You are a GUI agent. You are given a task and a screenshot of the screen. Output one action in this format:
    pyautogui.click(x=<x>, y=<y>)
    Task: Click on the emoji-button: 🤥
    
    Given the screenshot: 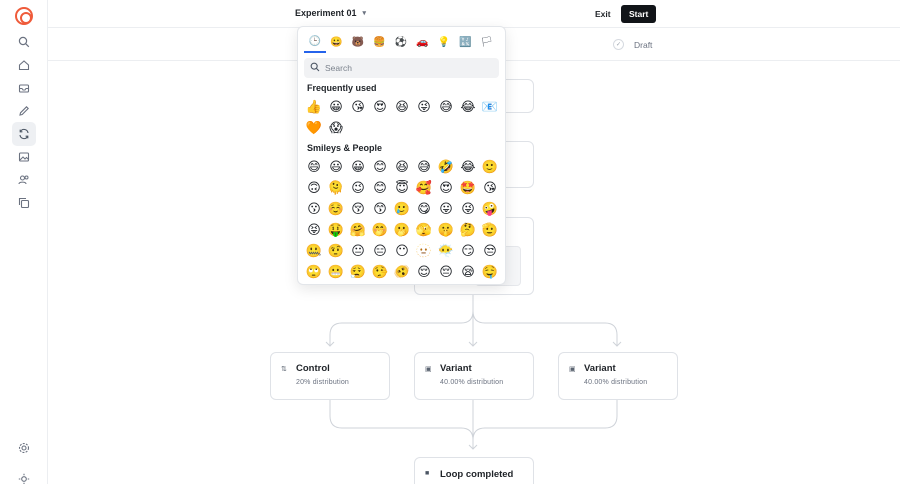 What is the action you would take?
    pyautogui.click(x=380, y=272)
    